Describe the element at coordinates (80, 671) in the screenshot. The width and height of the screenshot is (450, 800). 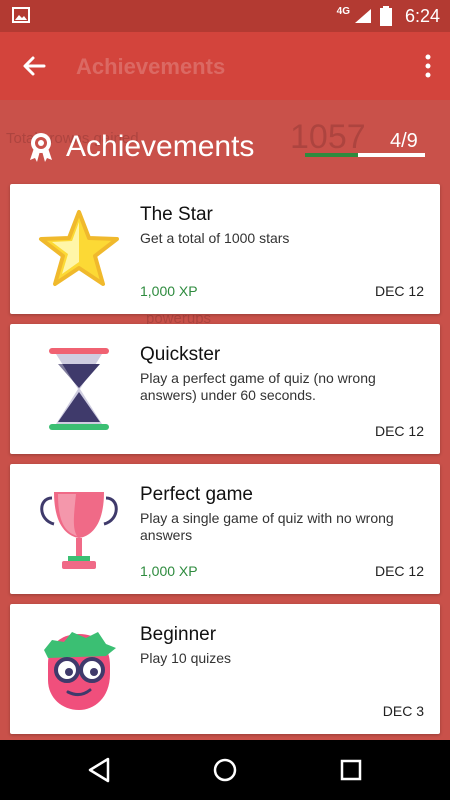
I see `nerd-face-icon` at that location.